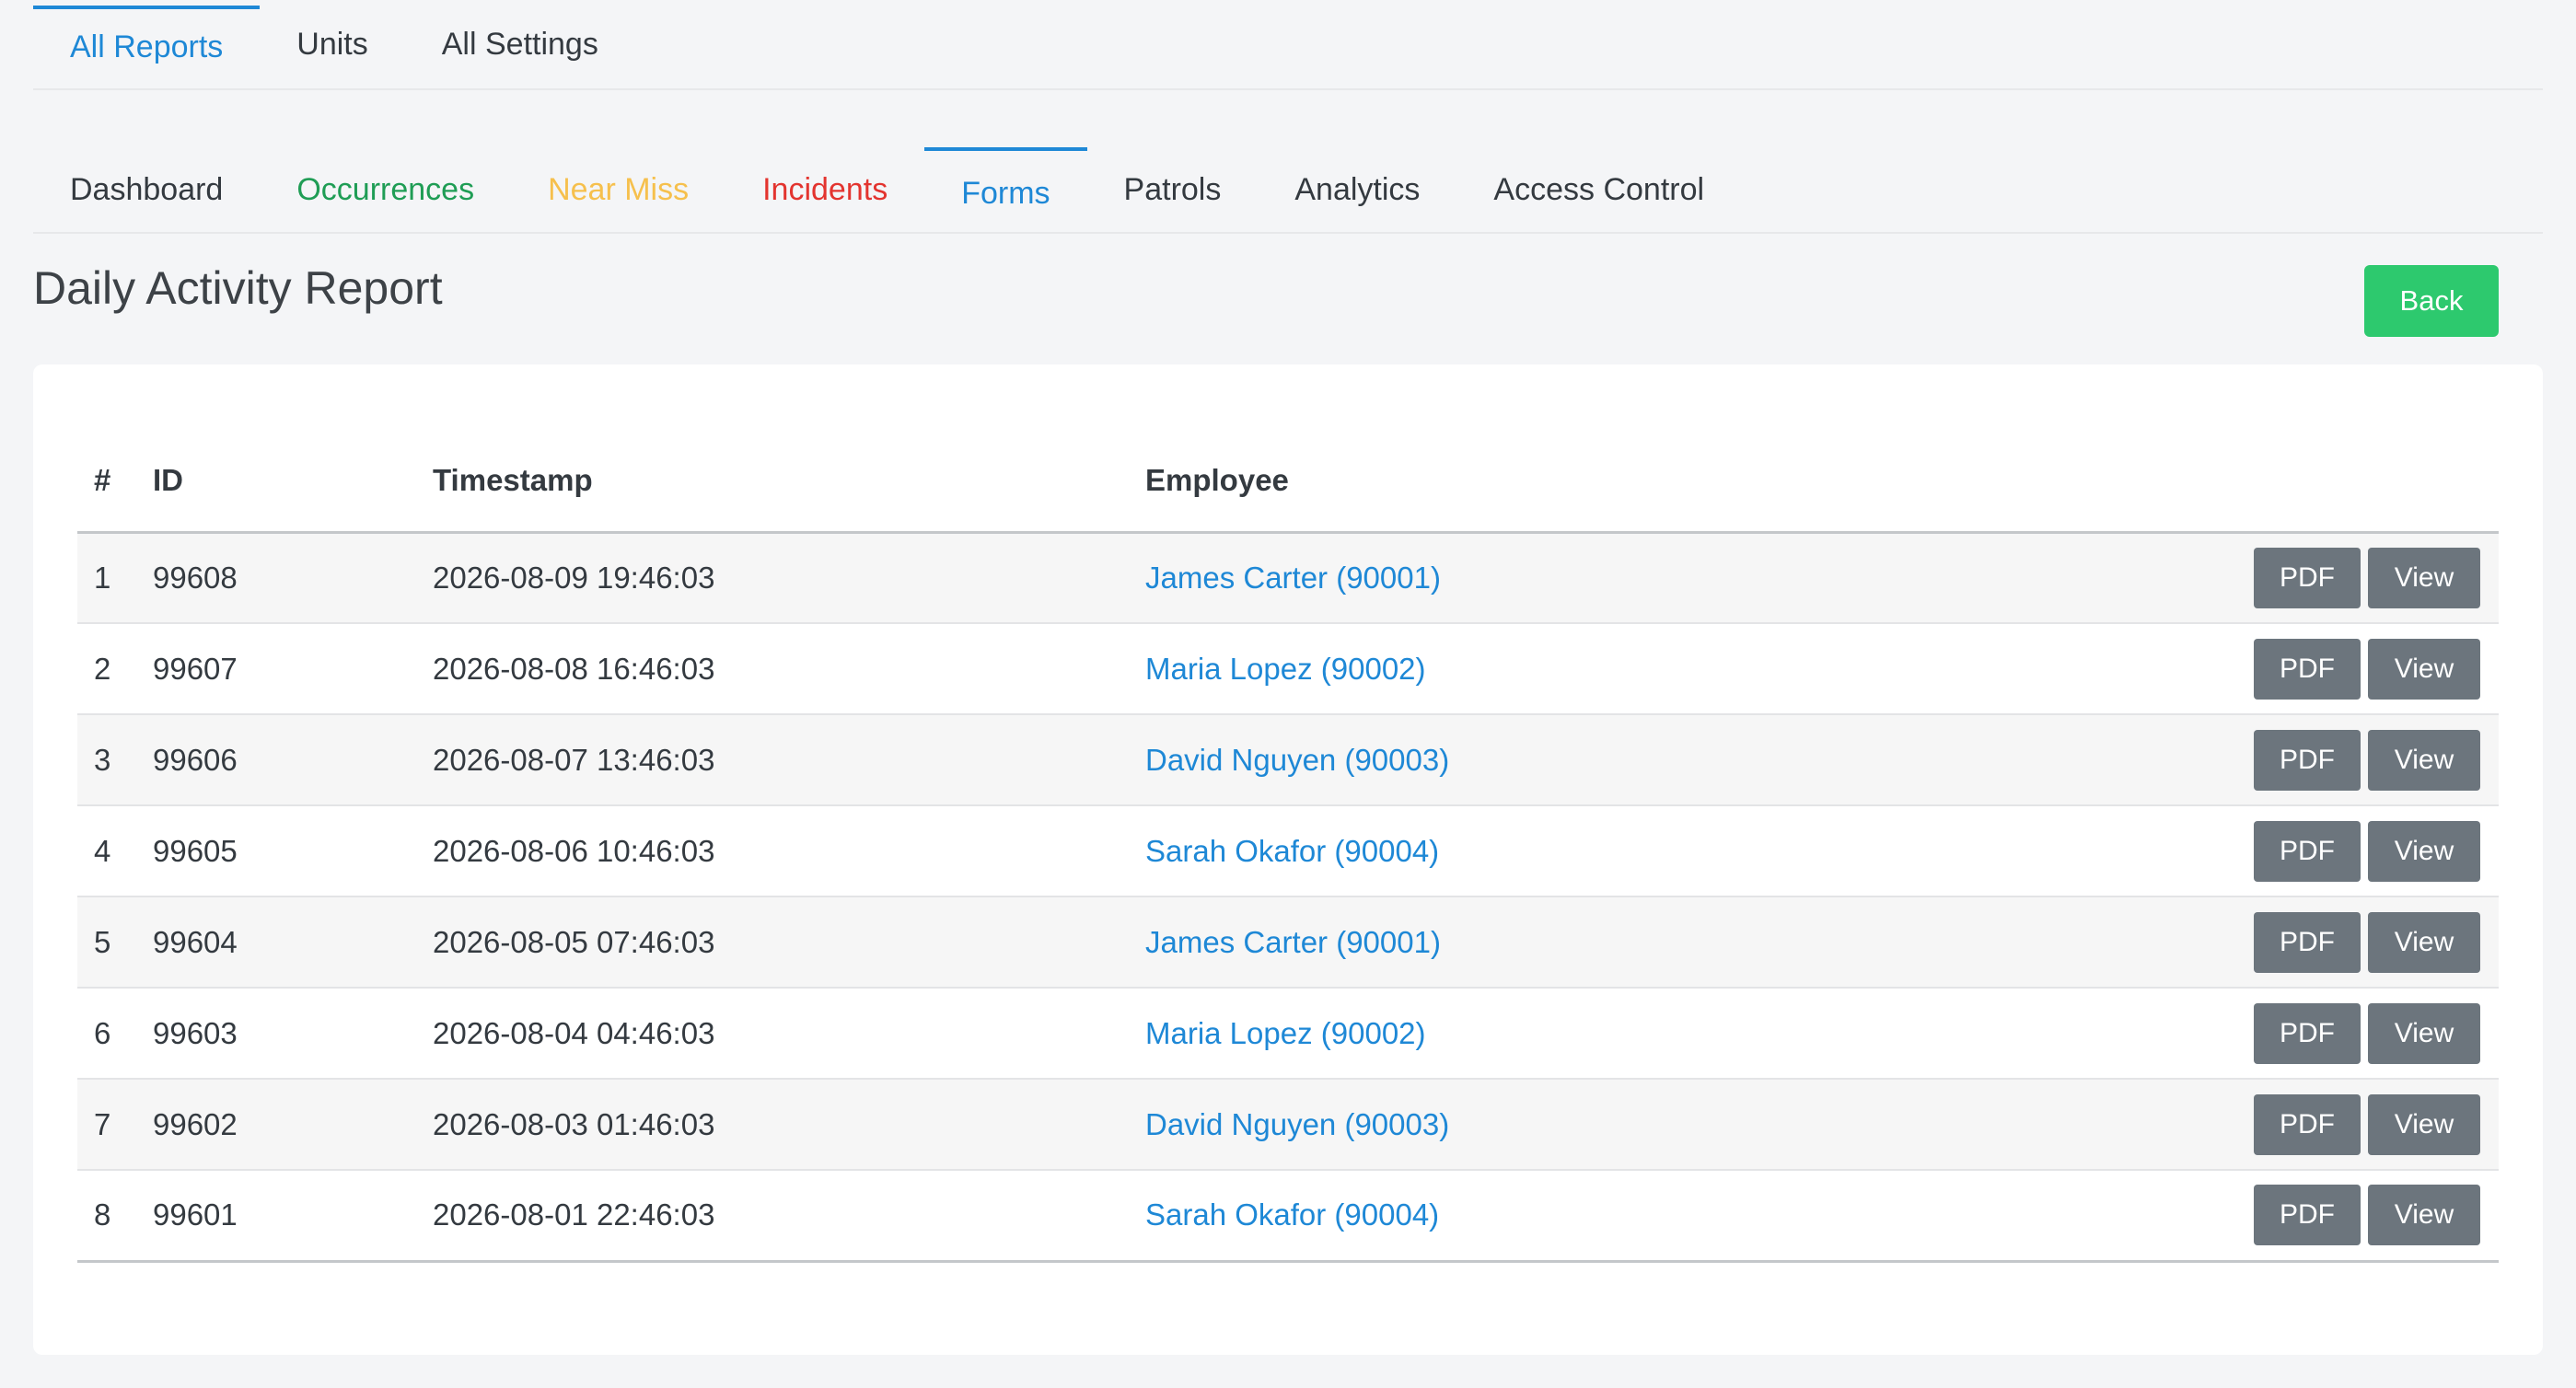 The width and height of the screenshot is (2576, 1388). What do you see at coordinates (115, 578) in the screenshot?
I see `row-number: 1` at bounding box center [115, 578].